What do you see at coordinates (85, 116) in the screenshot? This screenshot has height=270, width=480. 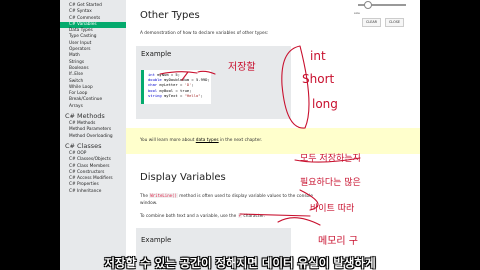 I see `sidebar-section-methods: C# Methods` at bounding box center [85, 116].